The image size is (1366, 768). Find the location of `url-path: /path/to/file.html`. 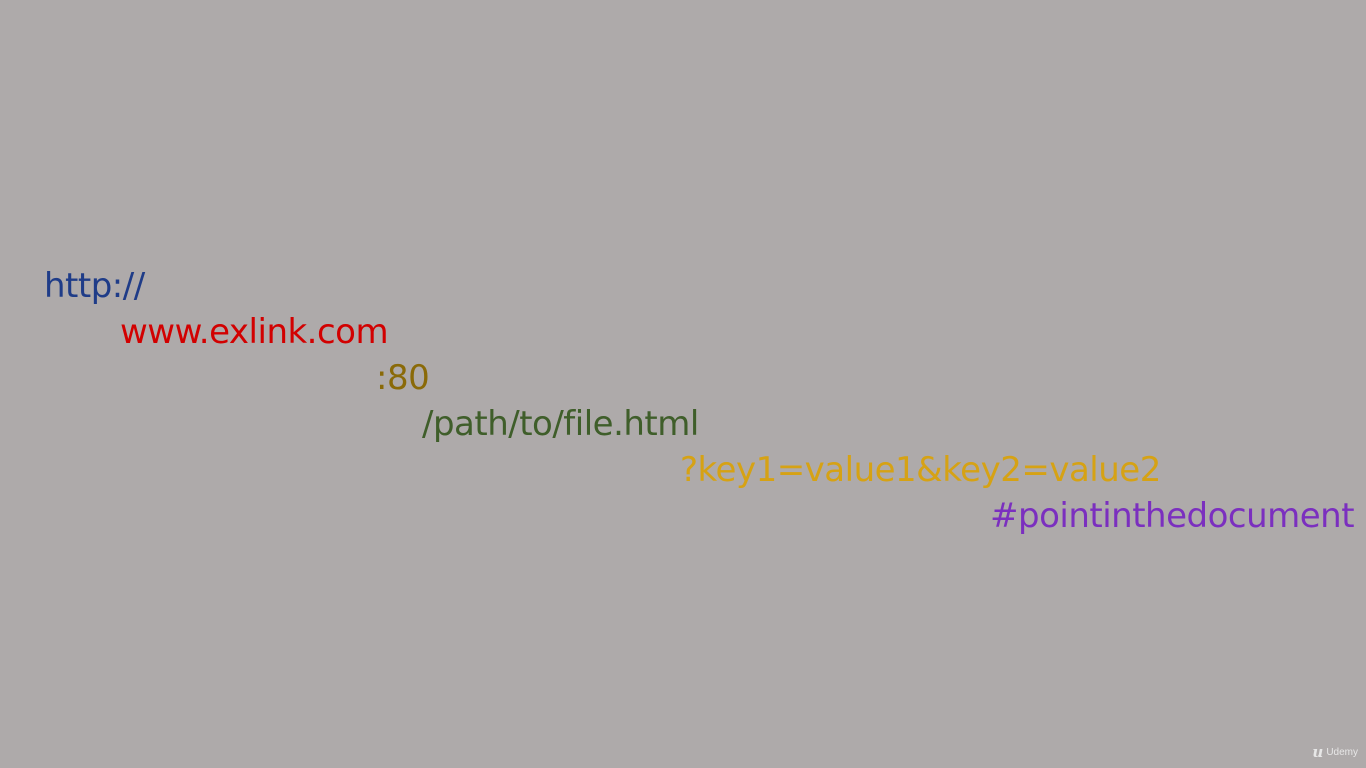

url-path: /path/to/file.html is located at coordinates (560, 424).